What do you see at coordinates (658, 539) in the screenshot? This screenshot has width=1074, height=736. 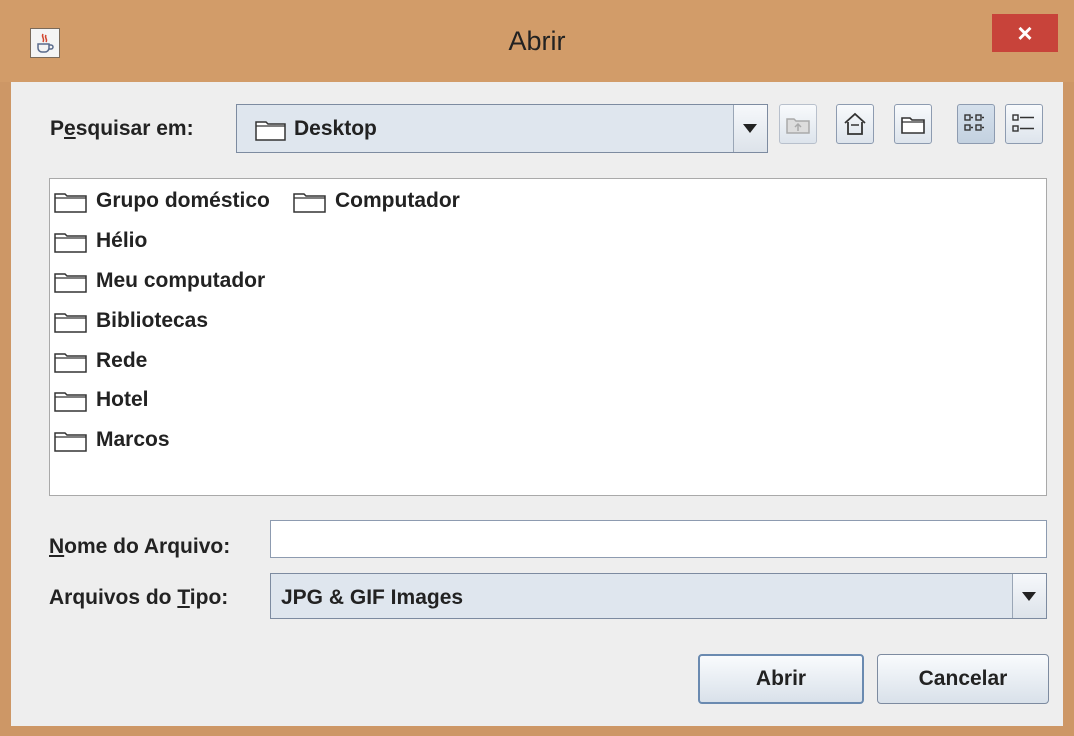 I see `file-name-input` at bounding box center [658, 539].